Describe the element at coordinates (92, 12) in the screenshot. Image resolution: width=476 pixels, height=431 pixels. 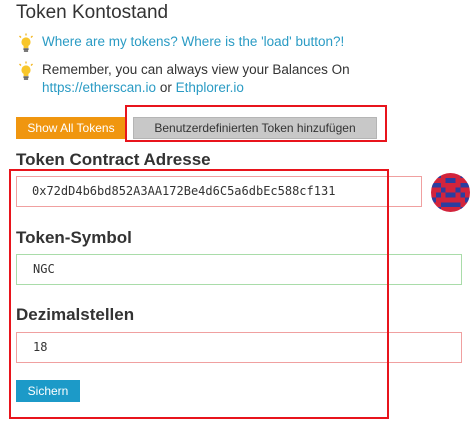
I see `section-title: Token Kontostand` at that location.